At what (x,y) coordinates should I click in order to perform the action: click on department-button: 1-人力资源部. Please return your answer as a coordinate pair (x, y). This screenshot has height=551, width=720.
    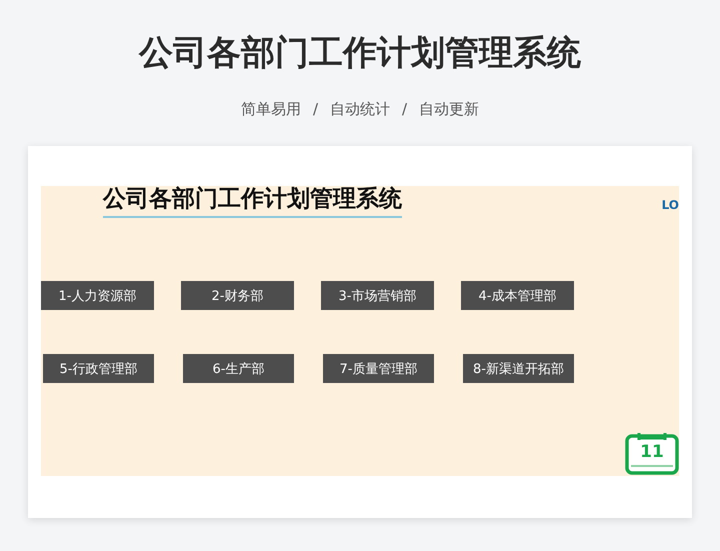
    Looking at the image, I should click on (97, 295).